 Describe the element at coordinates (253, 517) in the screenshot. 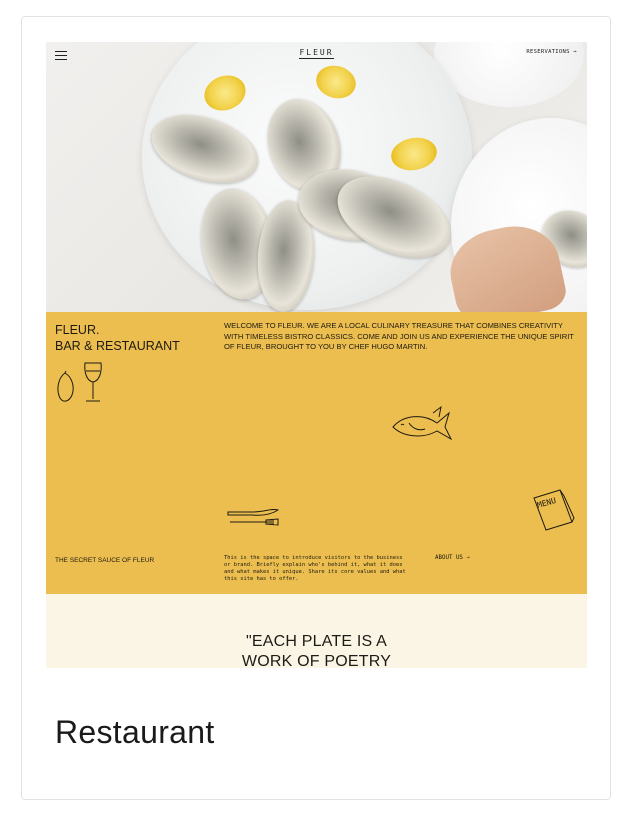

I see `cutlery-sketch-icon` at that location.